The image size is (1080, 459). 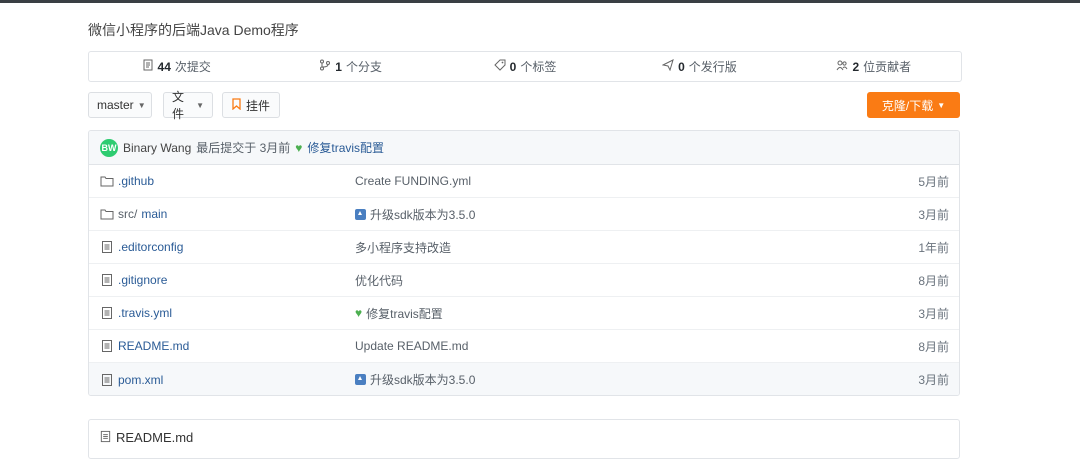 What do you see at coordinates (338, 66) in the screenshot?
I see `branches-count: 1` at bounding box center [338, 66].